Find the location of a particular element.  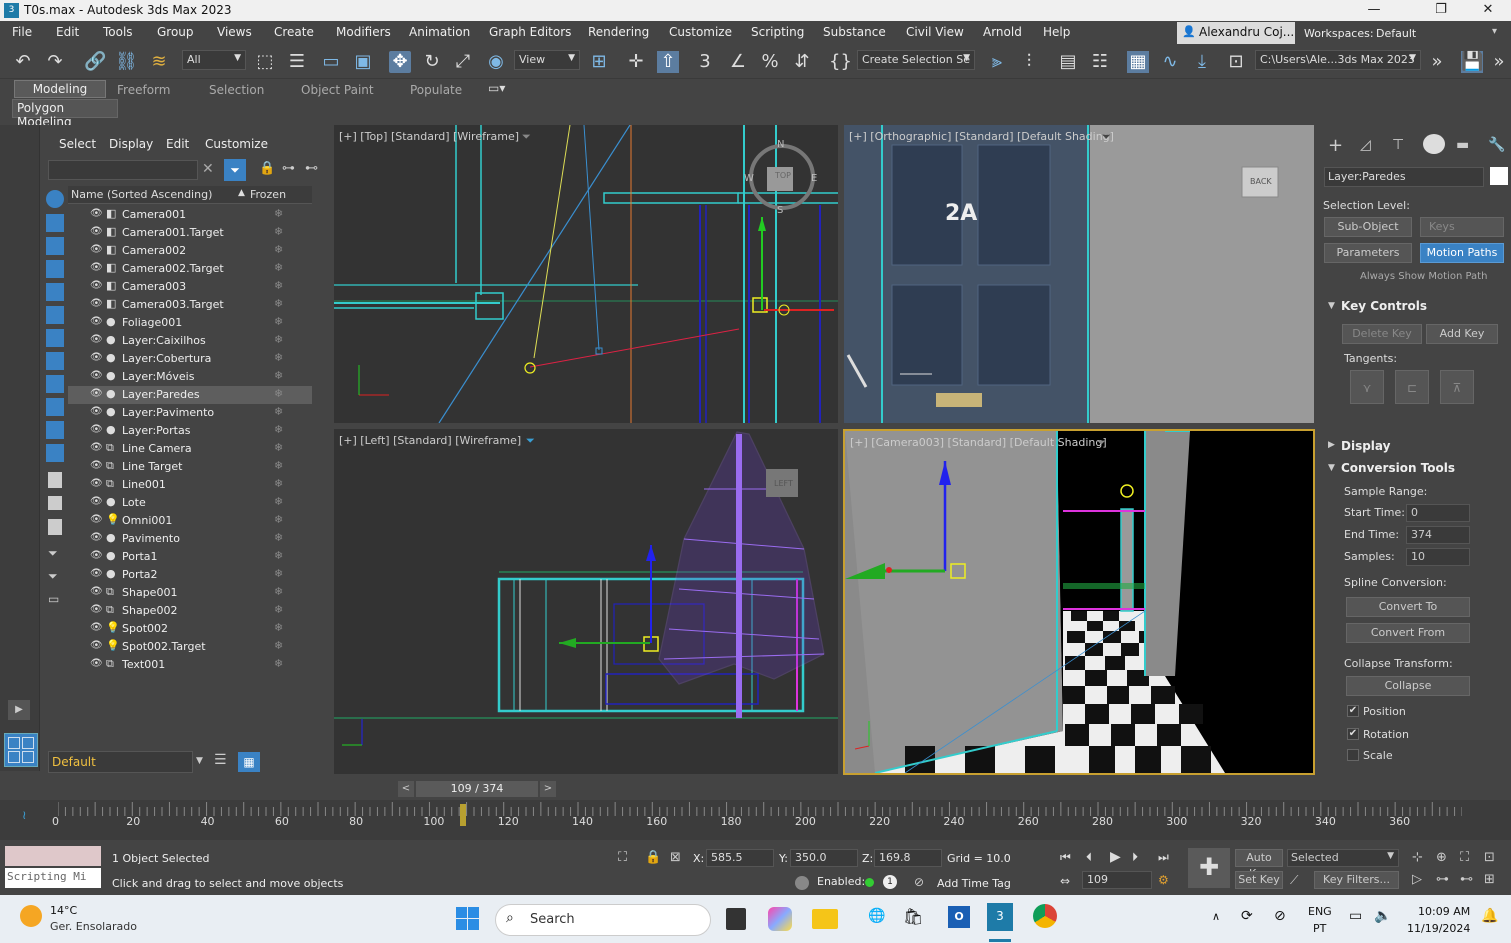

tab-populate: Populate is located at coordinates (436, 90).